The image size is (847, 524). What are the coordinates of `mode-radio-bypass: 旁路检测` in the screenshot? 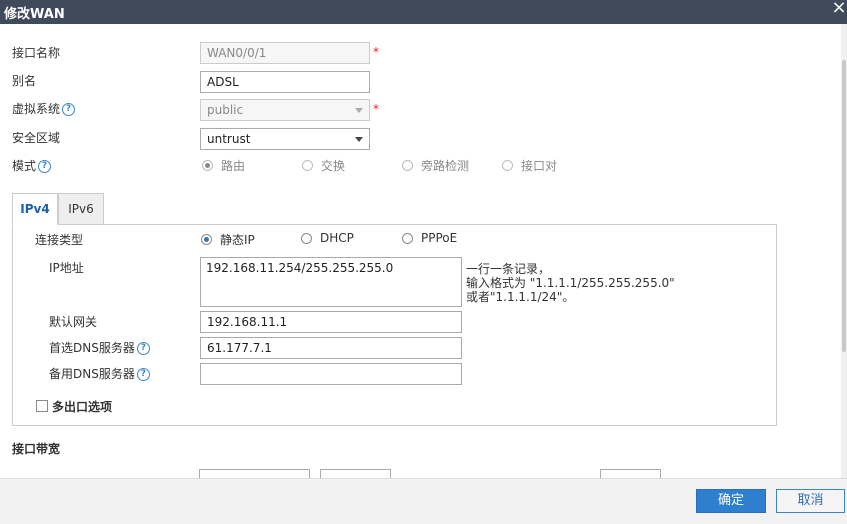 It's located at (435, 165).